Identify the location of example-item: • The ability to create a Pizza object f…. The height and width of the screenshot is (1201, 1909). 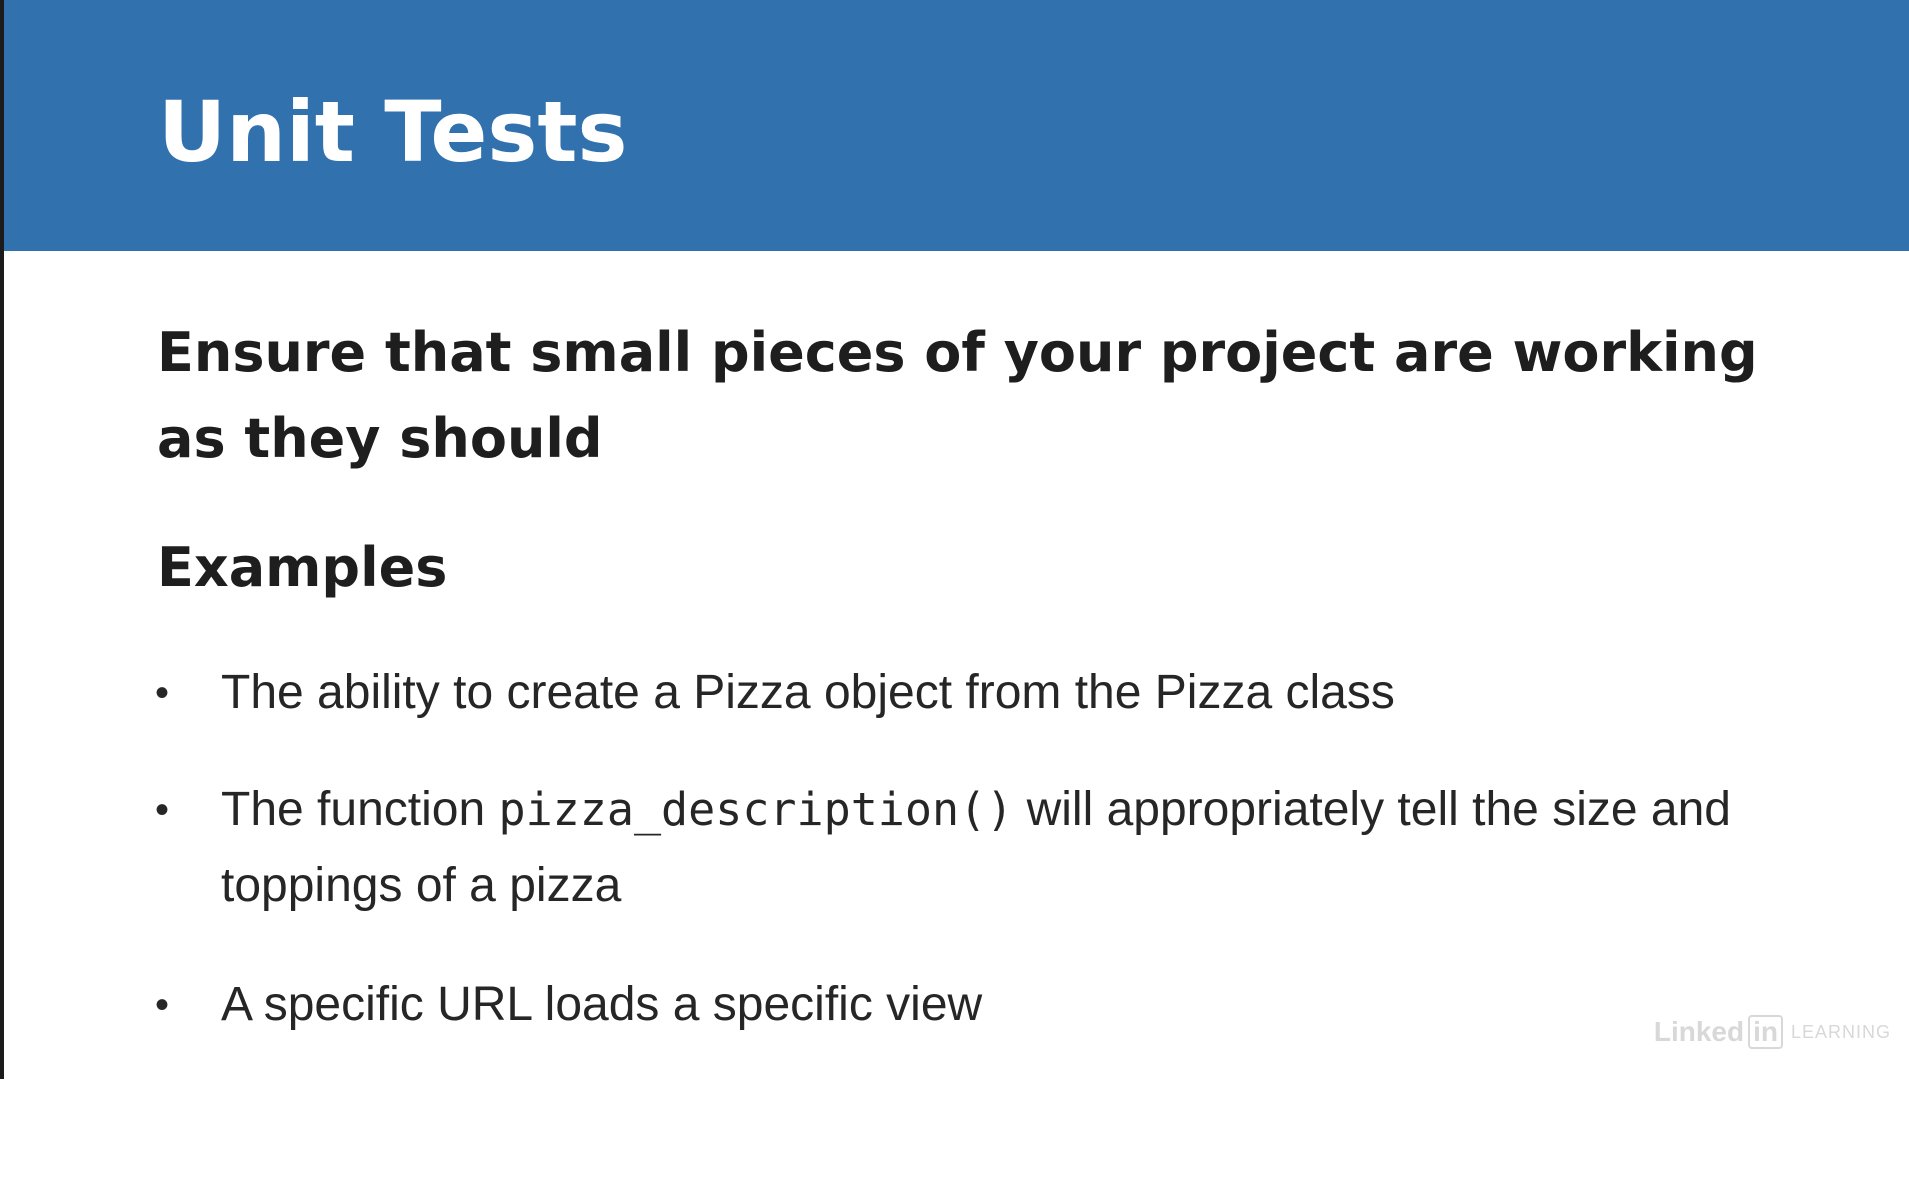
(945, 693).